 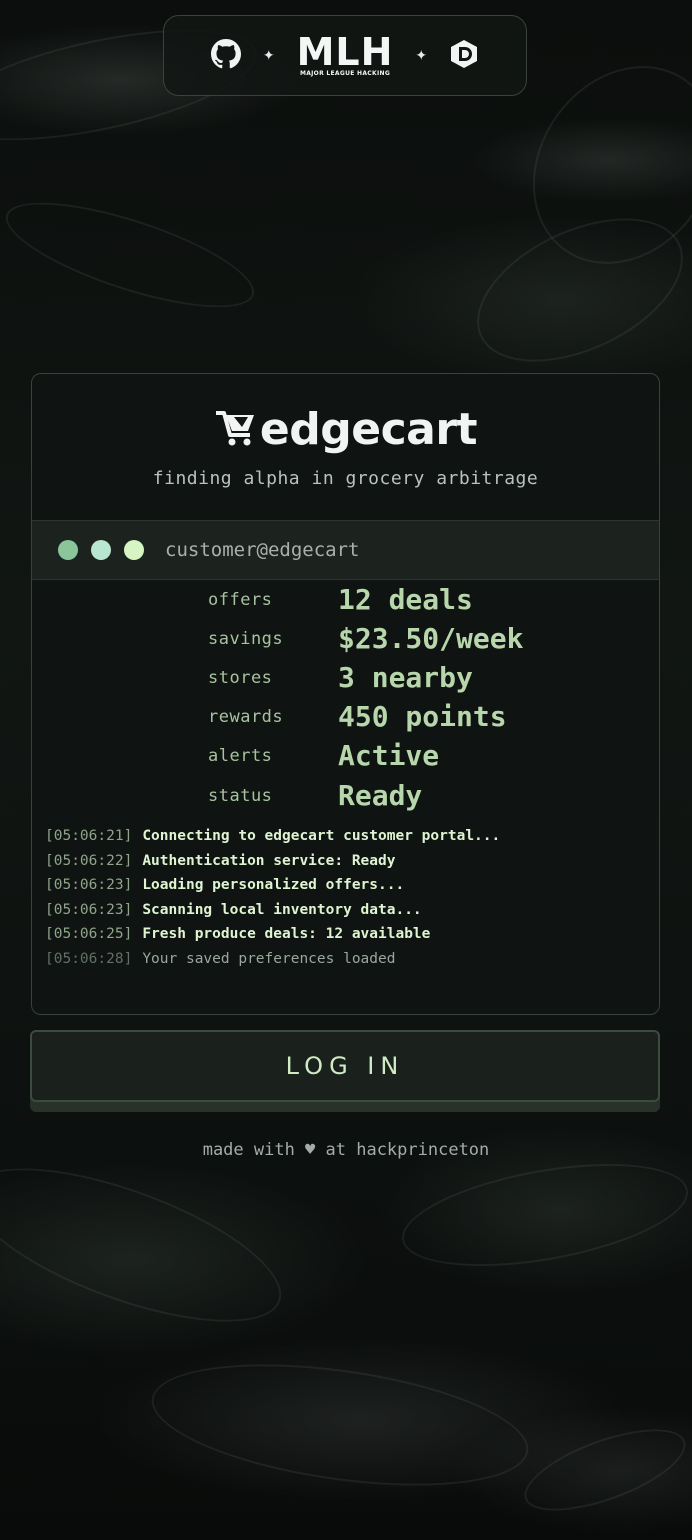 I want to click on terminal-header: customer@edgecart, so click(x=345, y=550).